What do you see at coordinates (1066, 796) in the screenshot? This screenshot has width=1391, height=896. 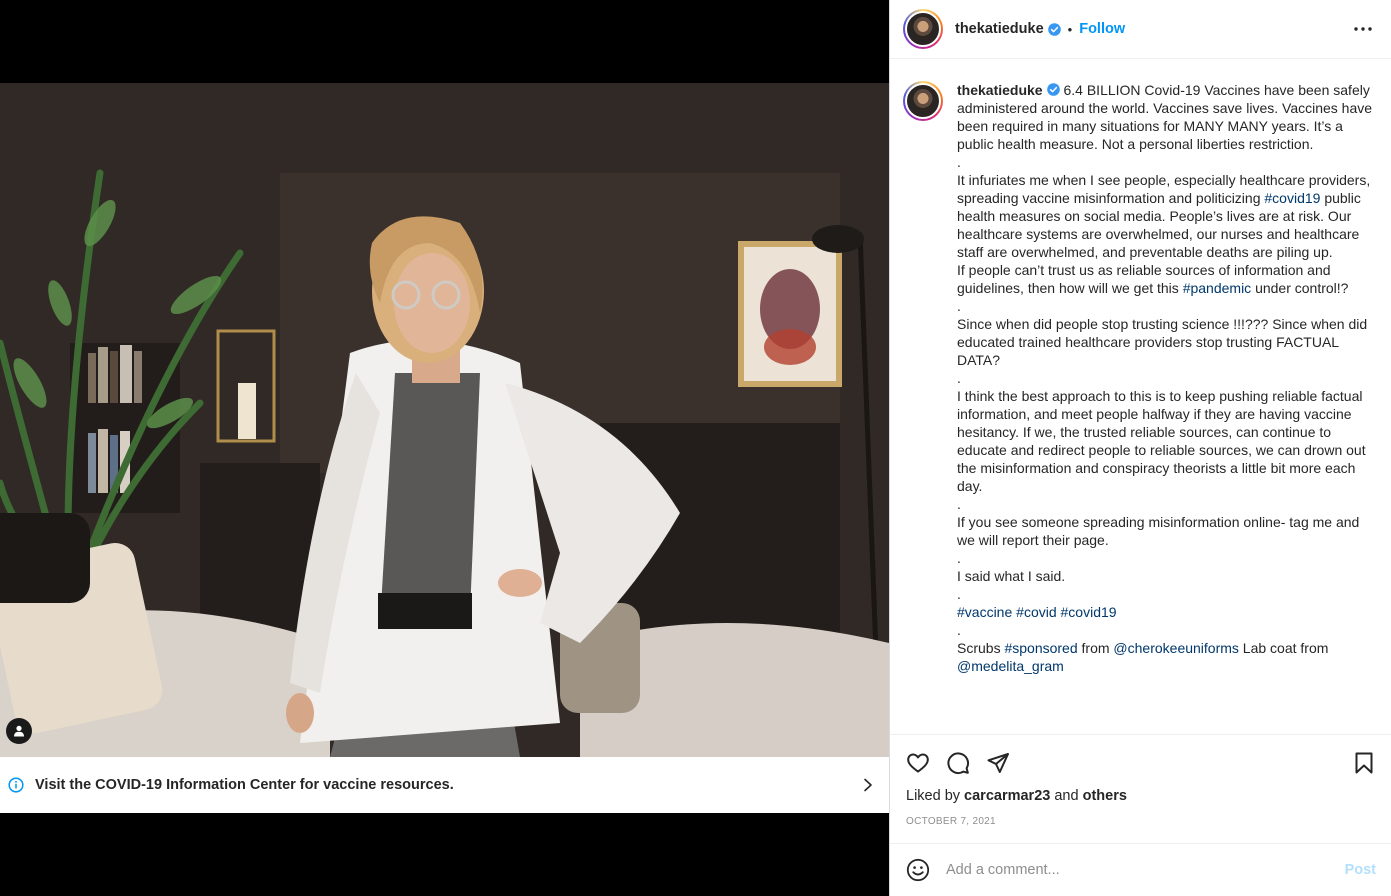 I see `liked-and: and` at bounding box center [1066, 796].